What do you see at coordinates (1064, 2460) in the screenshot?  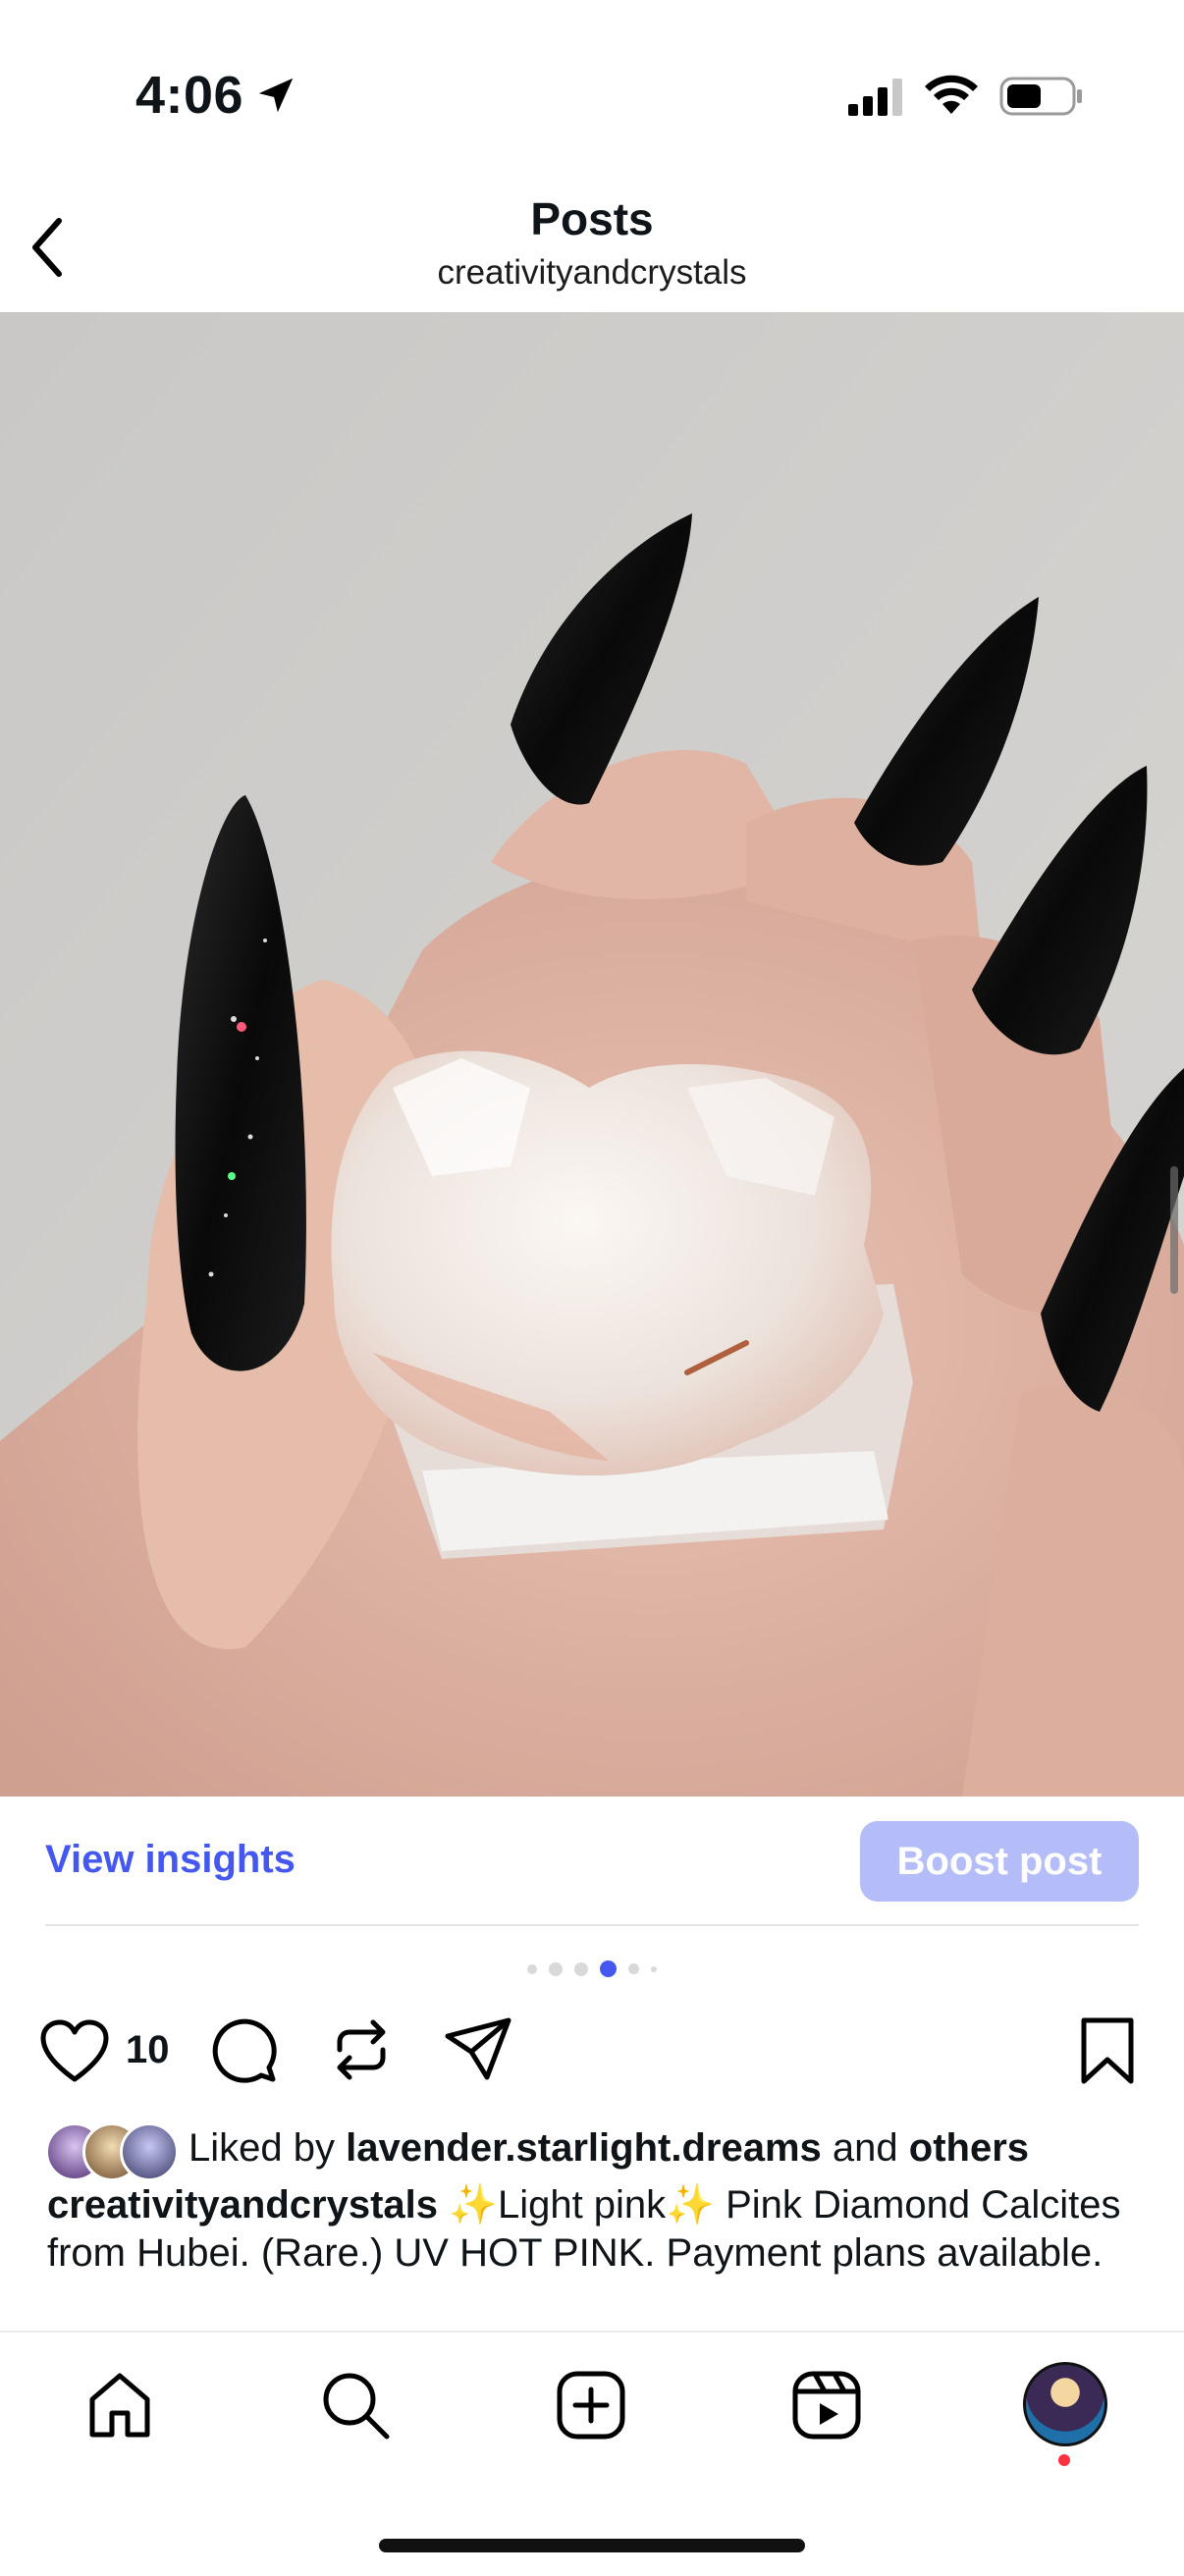 I see `notification-dot` at bounding box center [1064, 2460].